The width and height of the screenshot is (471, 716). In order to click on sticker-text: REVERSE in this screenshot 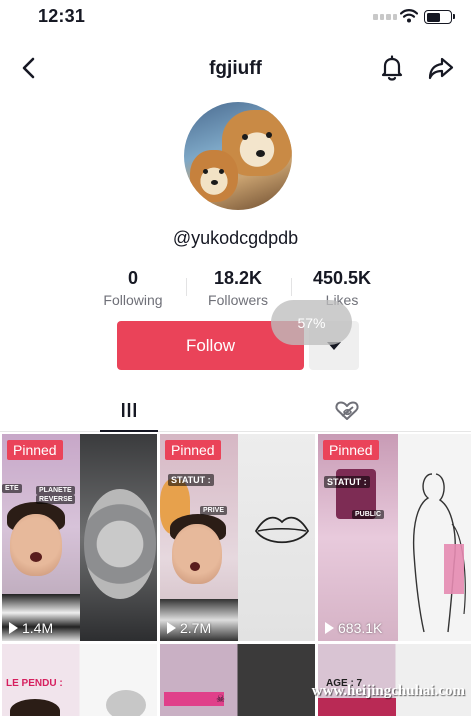, I will do `click(56, 499)`.